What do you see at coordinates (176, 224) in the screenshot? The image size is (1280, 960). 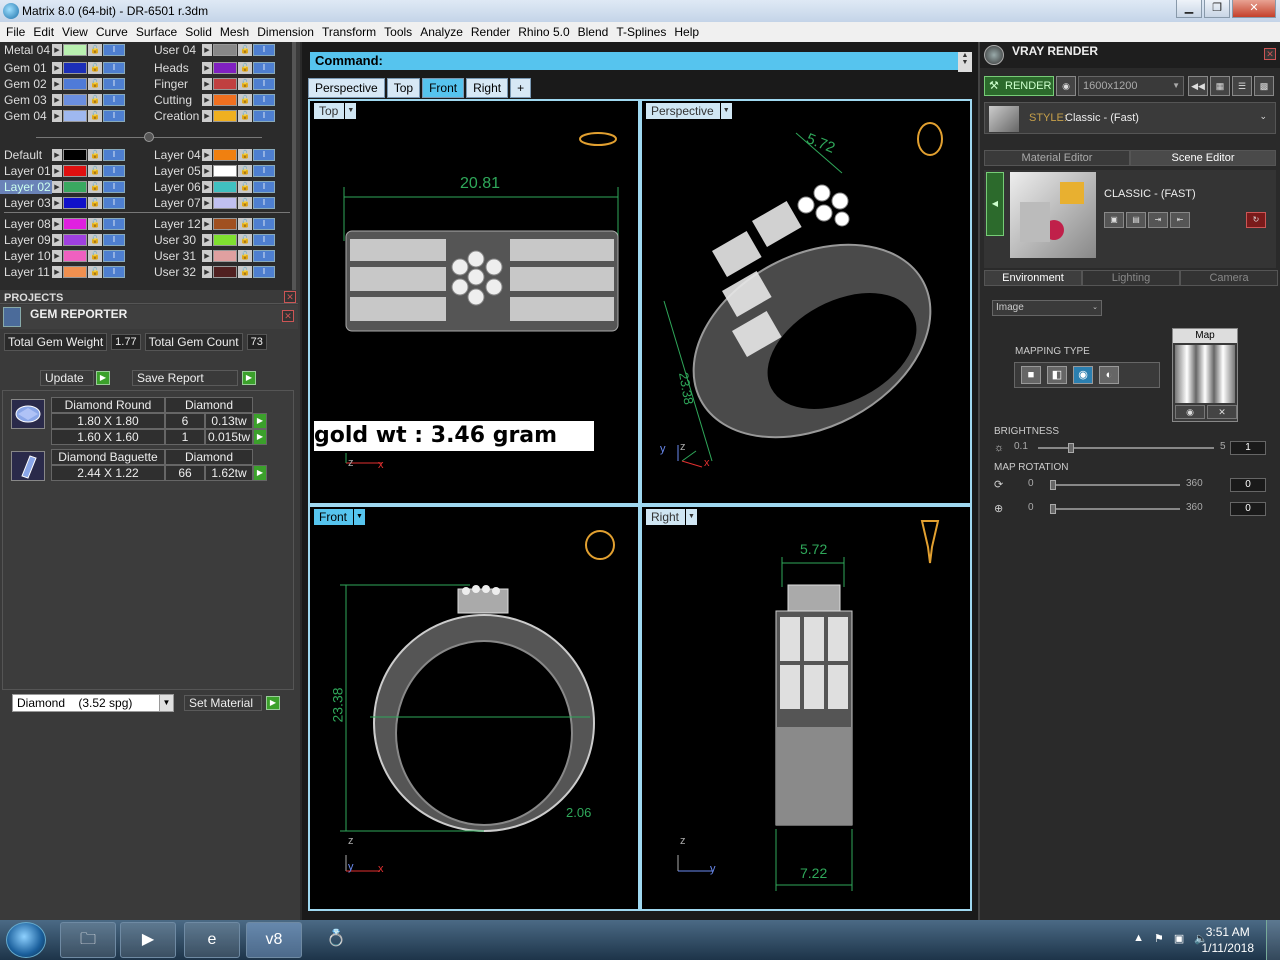 I see `layer-name: Layer 12` at bounding box center [176, 224].